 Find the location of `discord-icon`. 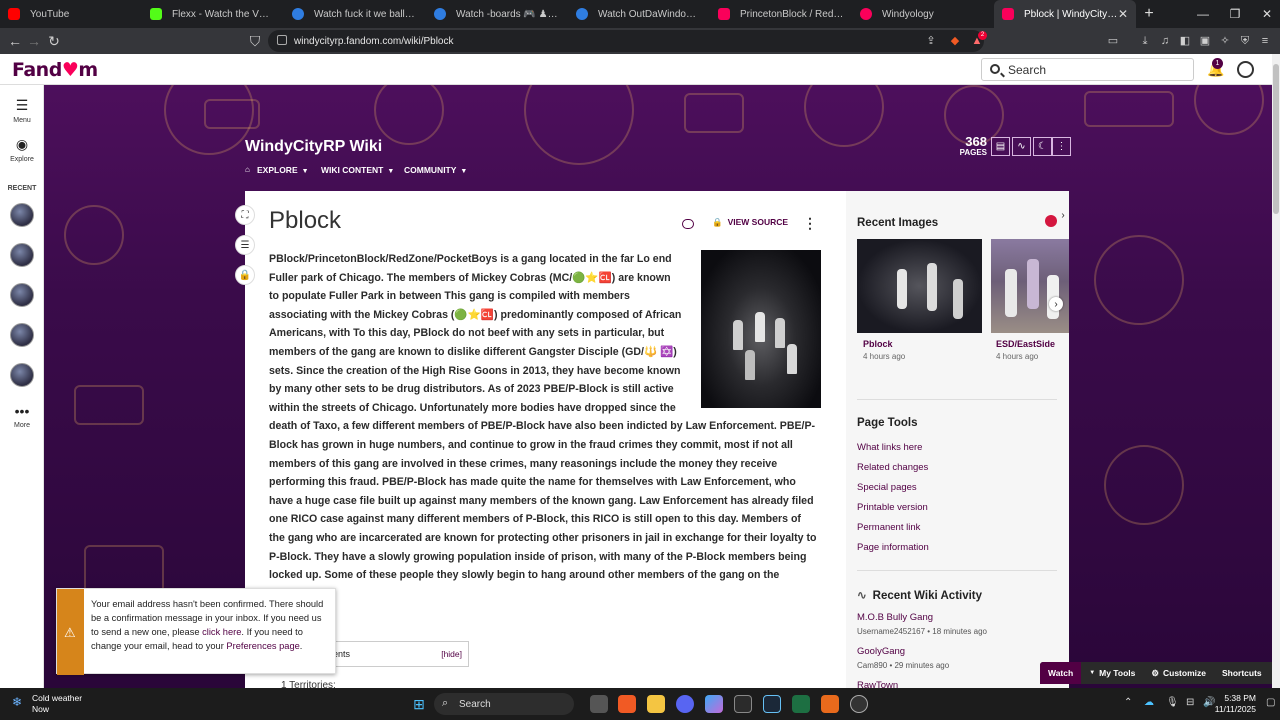

discord-icon is located at coordinates (685, 704).